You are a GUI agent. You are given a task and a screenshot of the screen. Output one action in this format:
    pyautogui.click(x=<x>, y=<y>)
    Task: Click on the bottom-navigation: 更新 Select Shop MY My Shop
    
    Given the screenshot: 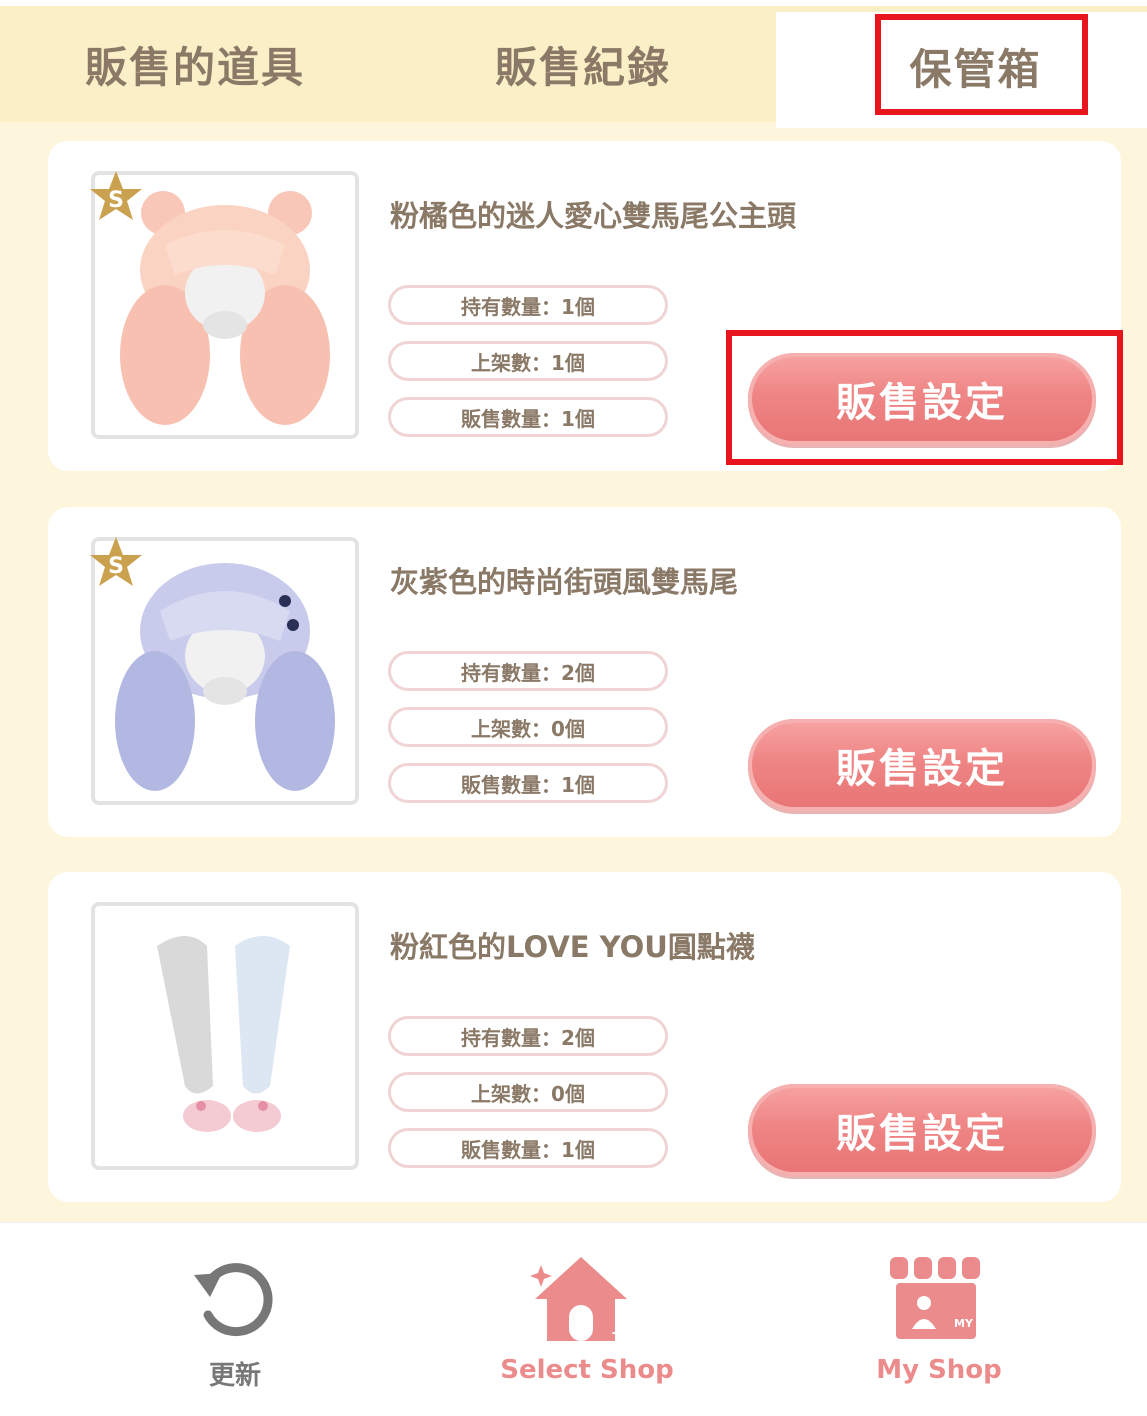 What is the action you would take?
    pyautogui.click(x=573, y=1319)
    